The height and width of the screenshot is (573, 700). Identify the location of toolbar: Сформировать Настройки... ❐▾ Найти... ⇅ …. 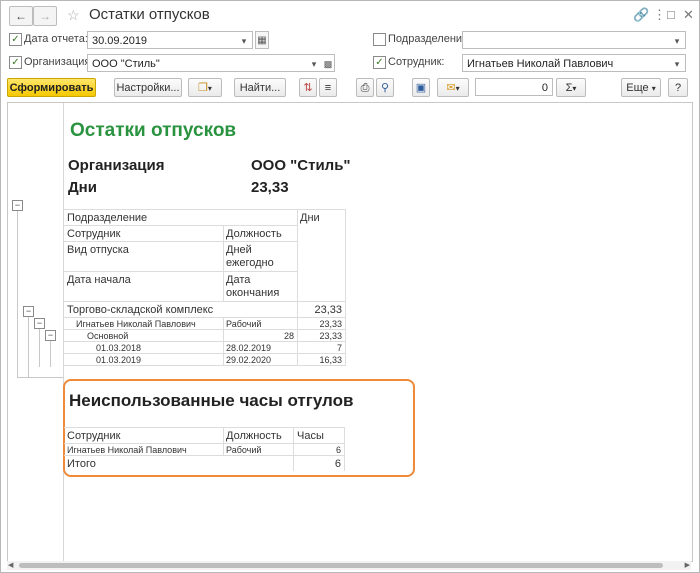
(350, 89).